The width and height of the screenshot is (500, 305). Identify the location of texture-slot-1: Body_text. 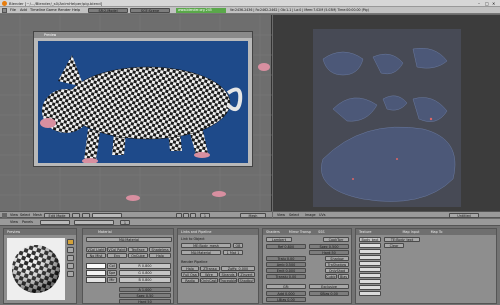
(370, 239).